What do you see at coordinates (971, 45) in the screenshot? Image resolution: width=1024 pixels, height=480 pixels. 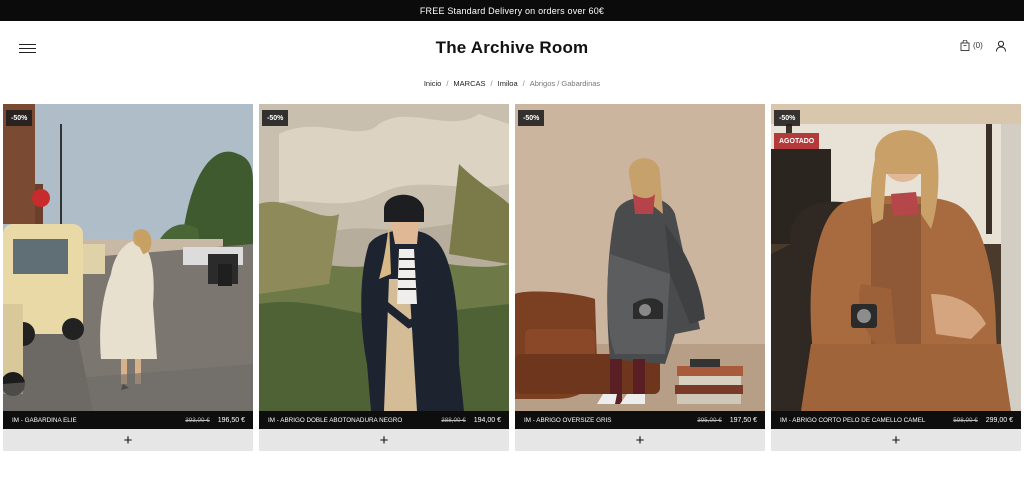 I see `cart-button: (0)` at bounding box center [971, 45].